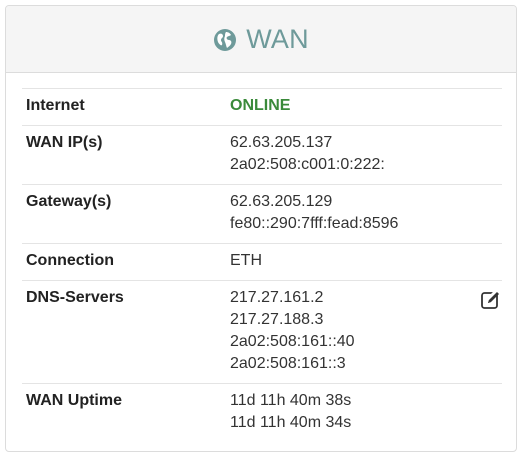 This screenshot has height=461, width=524. I want to click on dns-server-value: 217.27.188.3, so click(277, 319).